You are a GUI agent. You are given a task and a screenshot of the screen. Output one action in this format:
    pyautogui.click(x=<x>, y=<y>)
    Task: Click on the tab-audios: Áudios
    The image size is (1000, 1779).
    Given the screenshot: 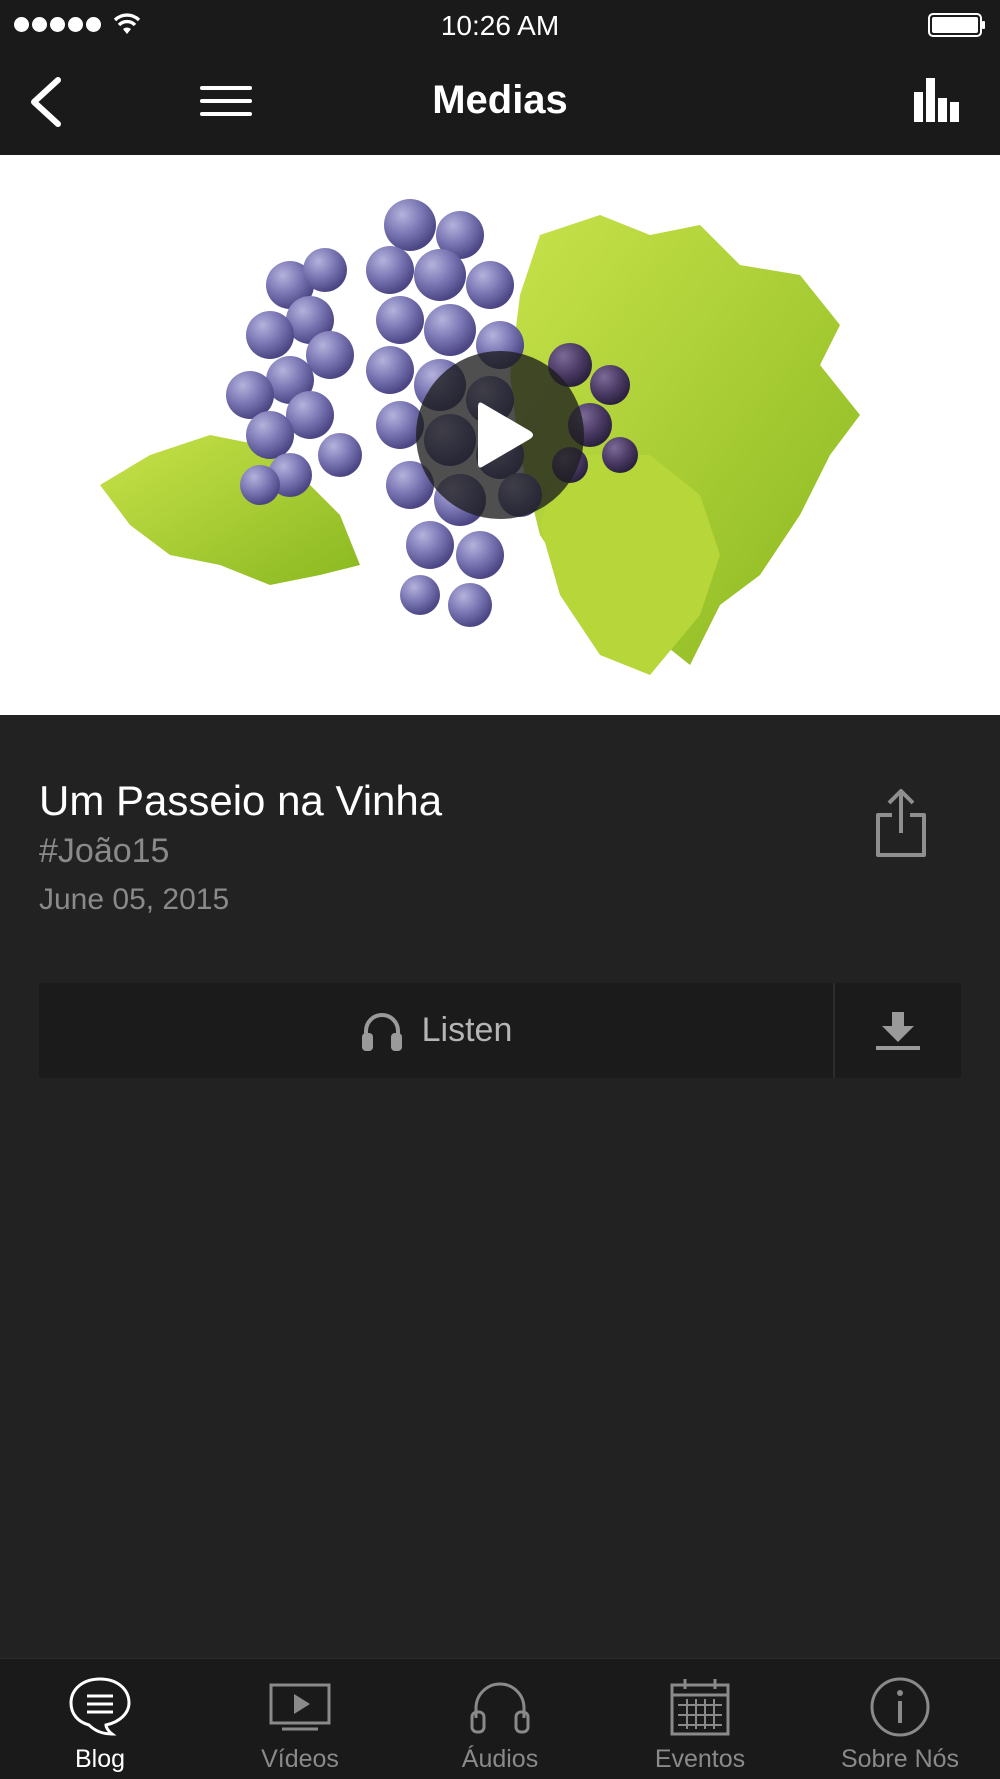 What is the action you would take?
    pyautogui.click(x=500, y=1719)
    